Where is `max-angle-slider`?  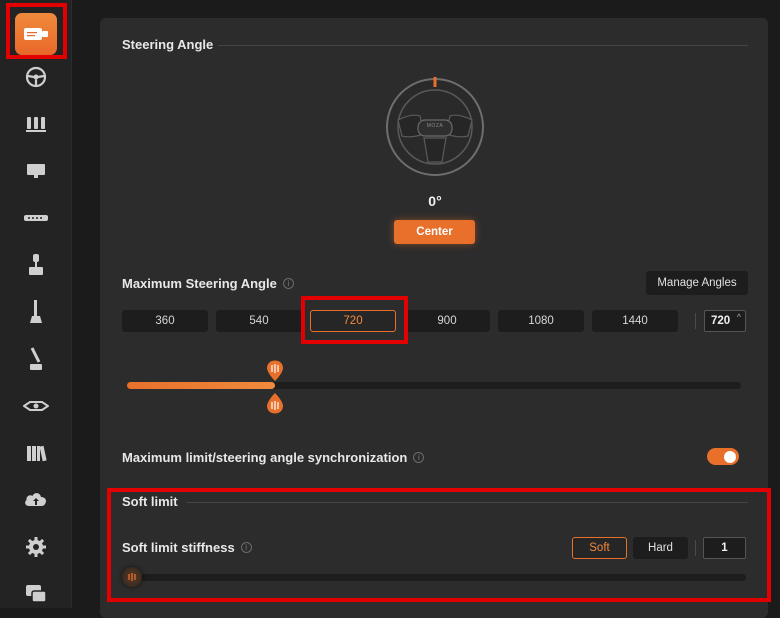
max-angle-slider is located at coordinates (434, 385).